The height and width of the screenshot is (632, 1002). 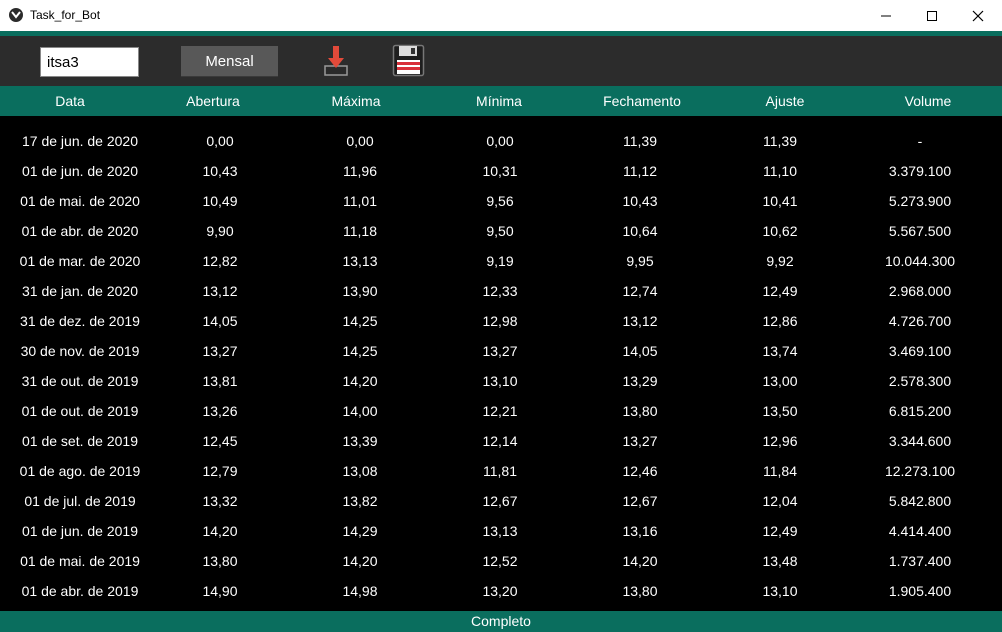 What do you see at coordinates (640, 351) in the screenshot?
I see `cell-close: 14,05` at bounding box center [640, 351].